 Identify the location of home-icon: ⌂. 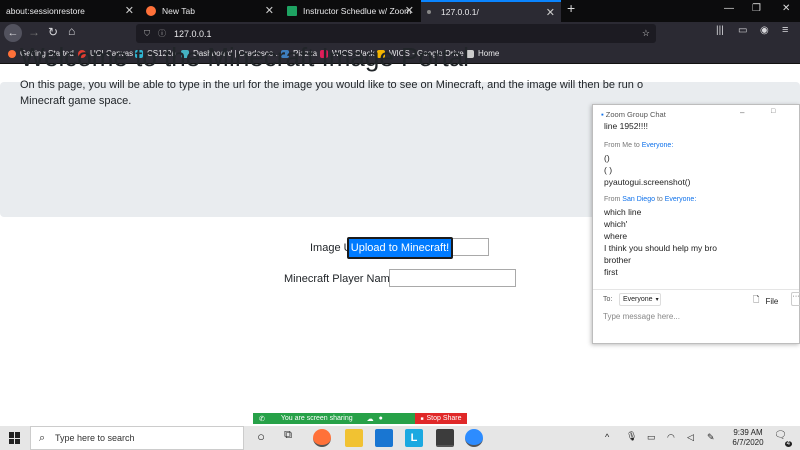
(71, 31).